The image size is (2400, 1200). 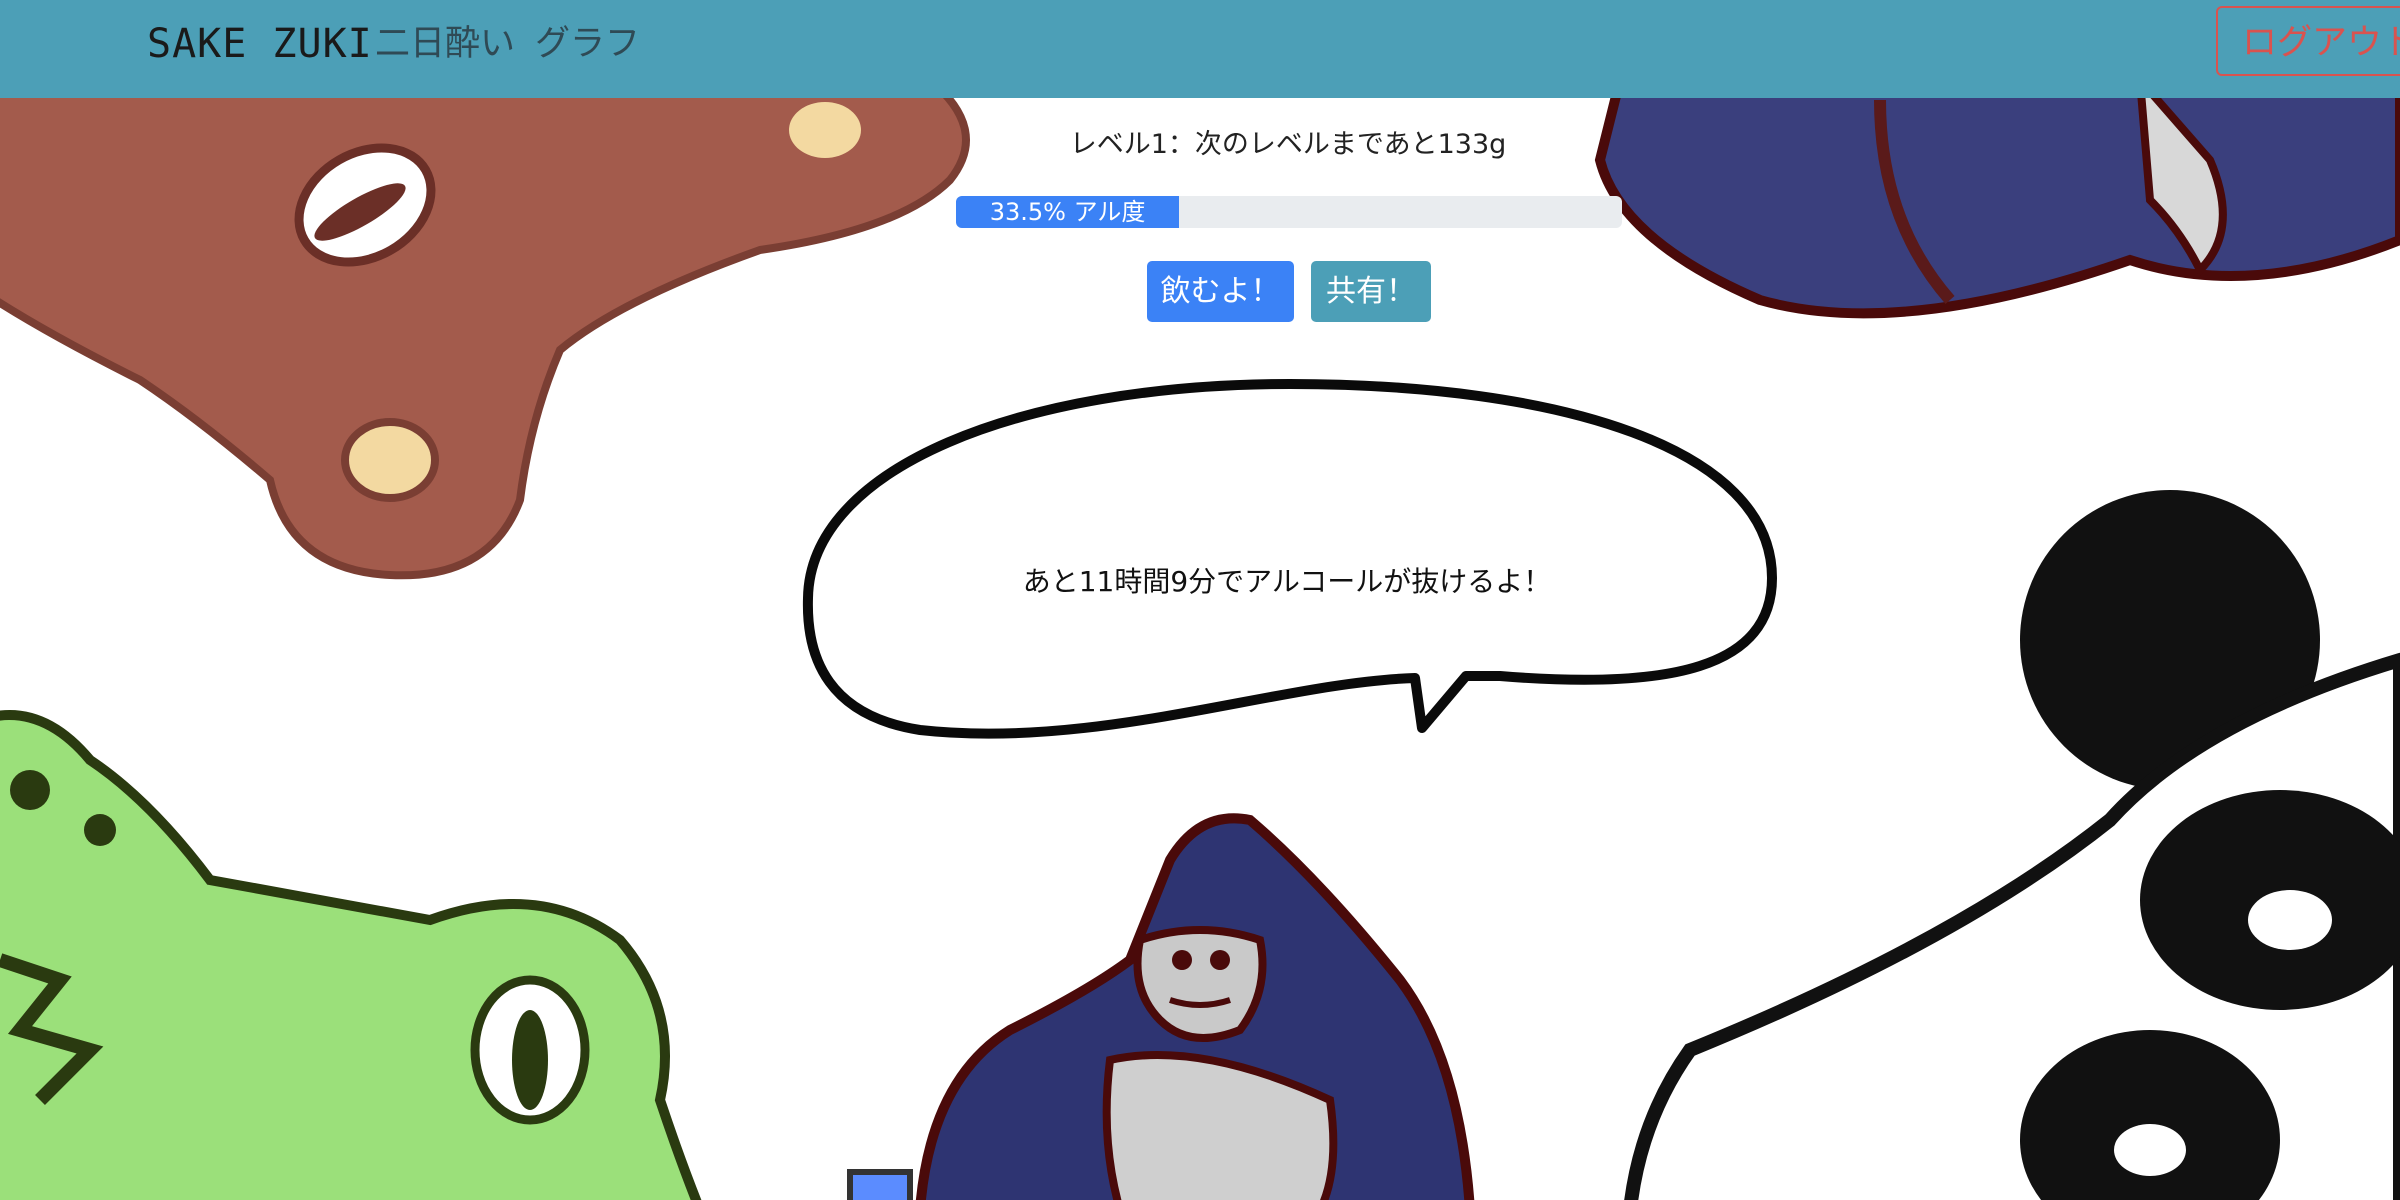 I want to click on gorilla-illustration, so click(x=1161, y=1006).